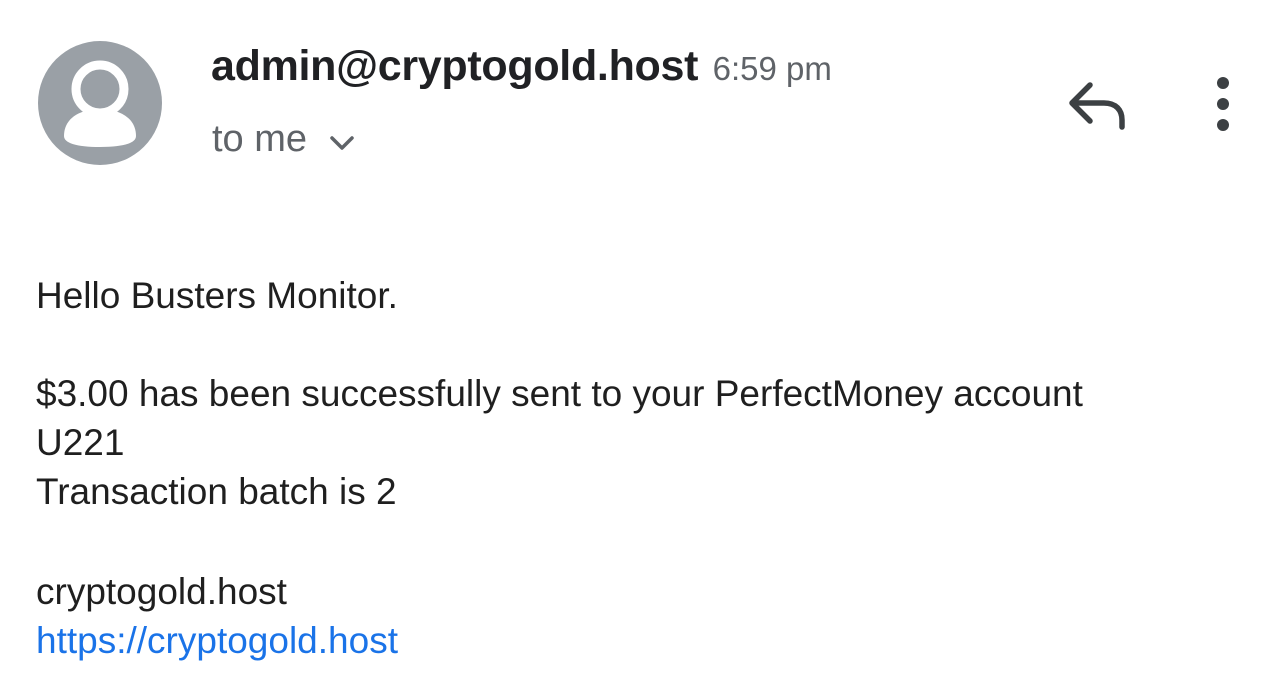 Image resolution: width=1280 pixels, height=691 pixels. I want to click on reply-button, so click(1097, 106).